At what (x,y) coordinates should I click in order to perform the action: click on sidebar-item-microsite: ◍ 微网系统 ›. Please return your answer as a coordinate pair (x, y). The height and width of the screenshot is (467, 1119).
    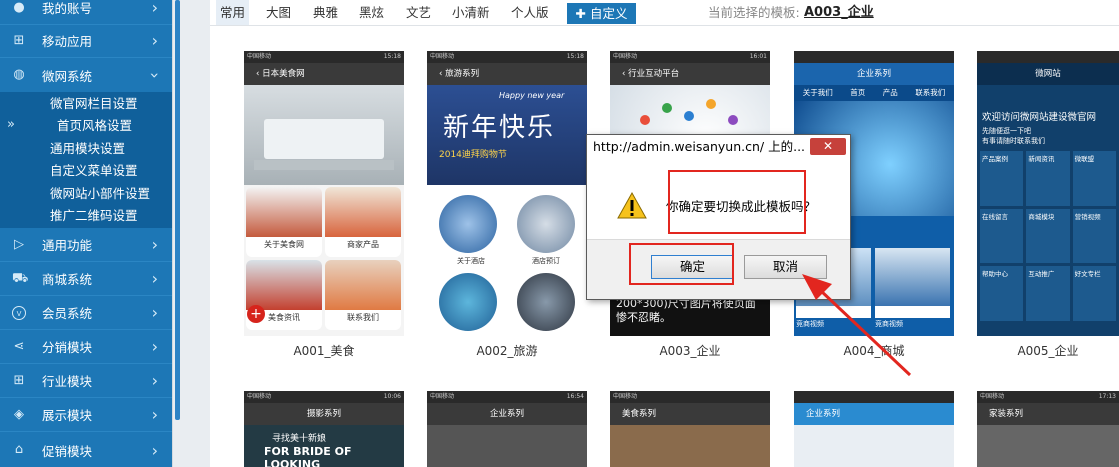
    Looking at the image, I should click on (86, 75).